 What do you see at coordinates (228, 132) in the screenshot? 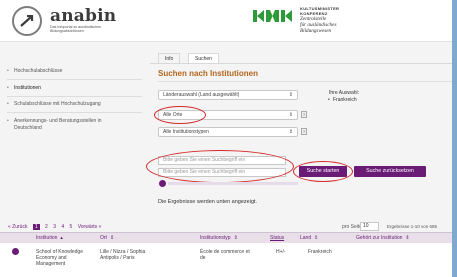
I see `institution-type-select: Alle Institutionstypen ⇕` at bounding box center [228, 132].